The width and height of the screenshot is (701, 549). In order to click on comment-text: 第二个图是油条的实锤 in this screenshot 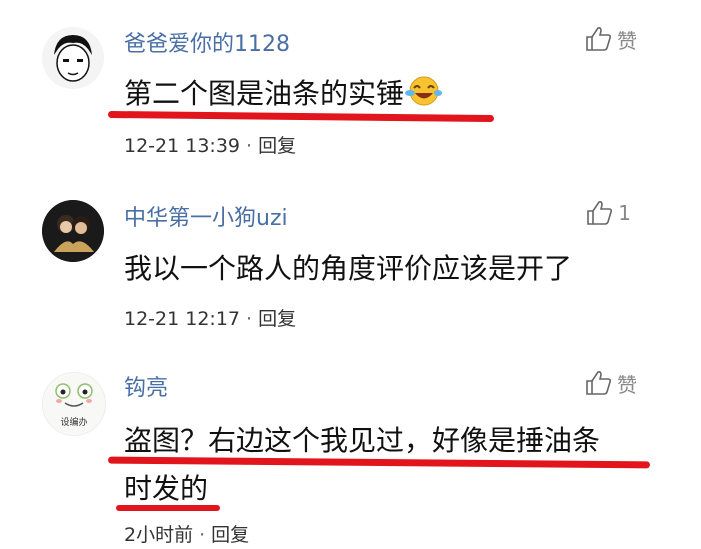, I will do `click(283, 94)`.